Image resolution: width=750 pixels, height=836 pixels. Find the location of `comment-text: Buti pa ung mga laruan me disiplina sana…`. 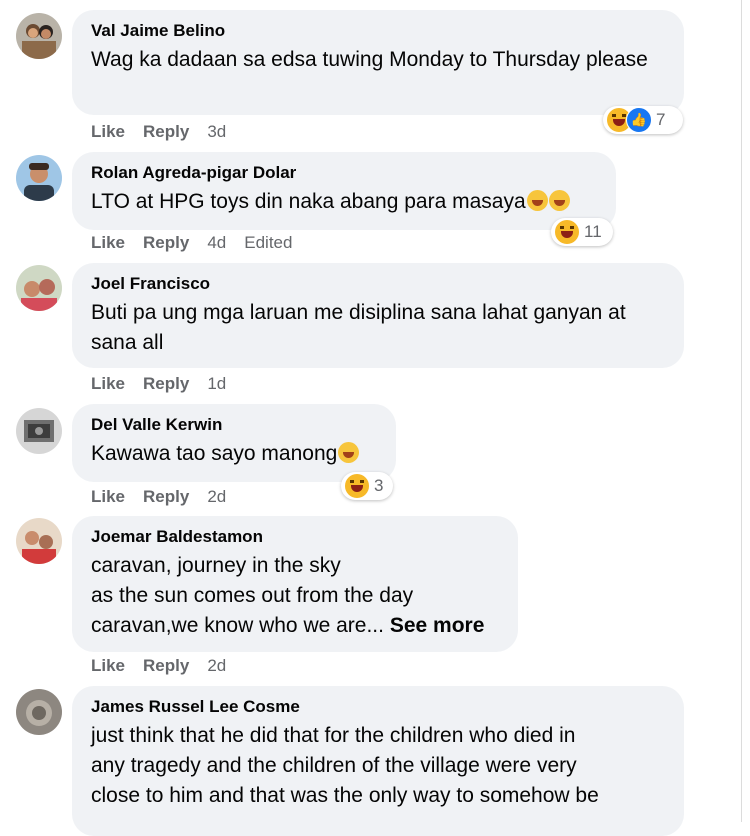

comment-text: Buti pa ung mga laruan me disiplina sana… is located at coordinates (358, 327).